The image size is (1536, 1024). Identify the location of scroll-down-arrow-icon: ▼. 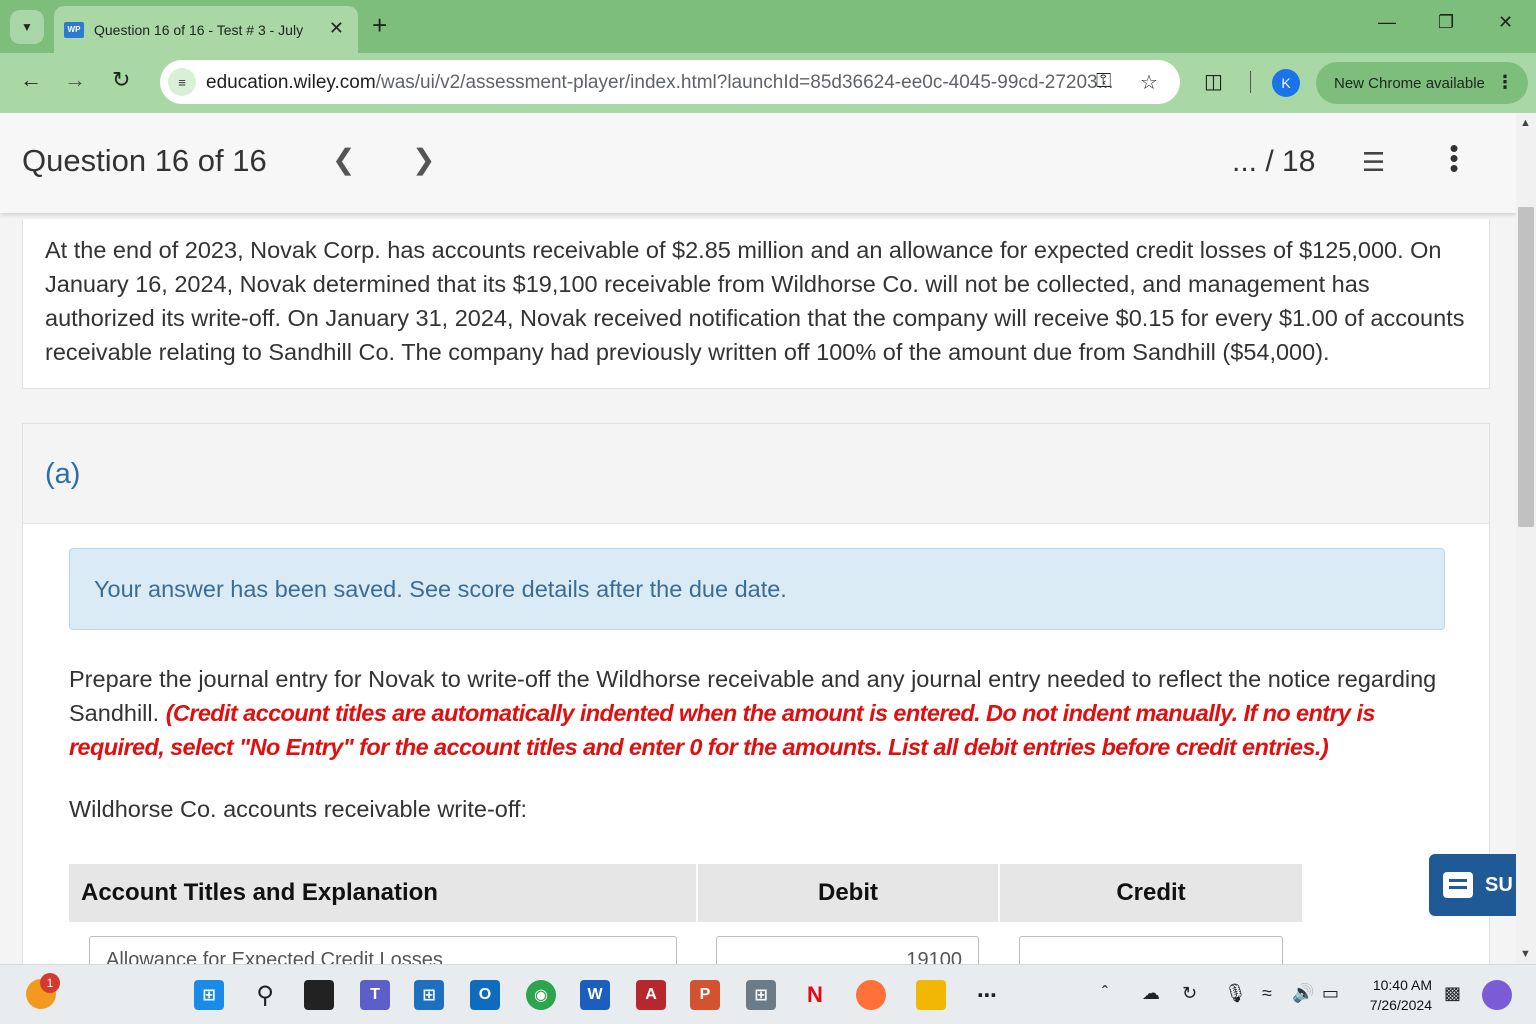
(1525, 954).